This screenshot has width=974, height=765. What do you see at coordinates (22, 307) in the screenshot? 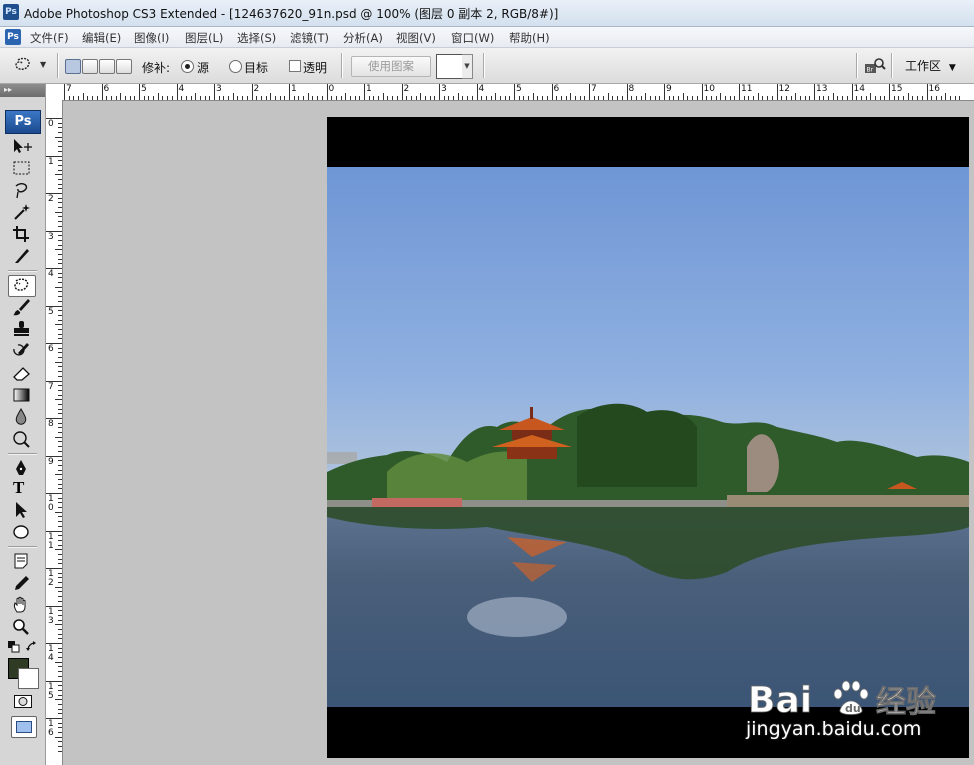
I see `brush-tool-icon` at bounding box center [22, 307].